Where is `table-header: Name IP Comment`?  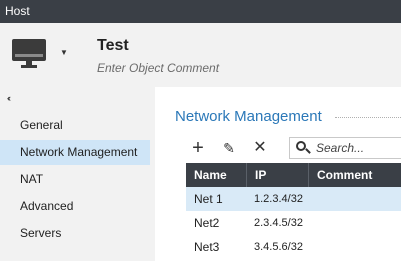 table-header: Name IP Comment is located at coordinates (293, 175).